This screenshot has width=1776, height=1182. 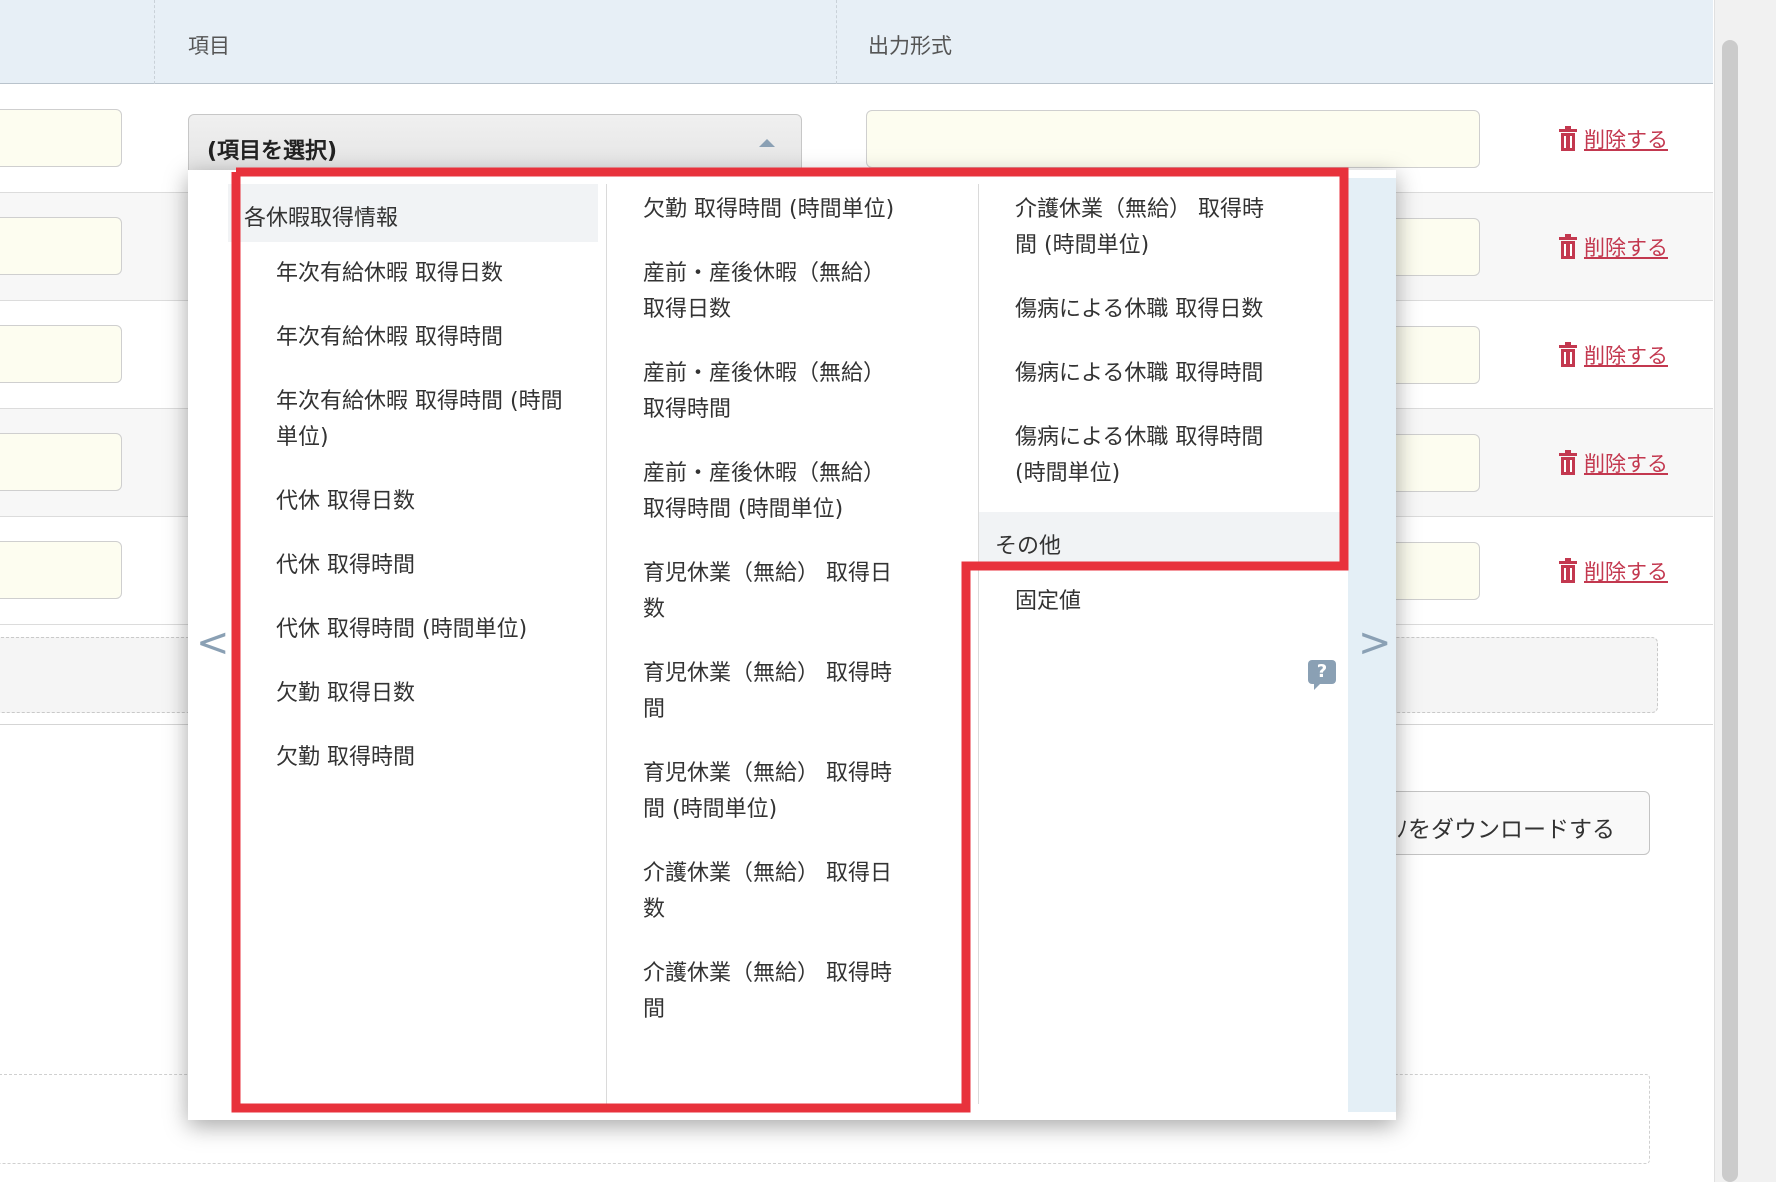 I want to click on option-item: 傷病による休職 取得時間, so click(x=1129, y=374).